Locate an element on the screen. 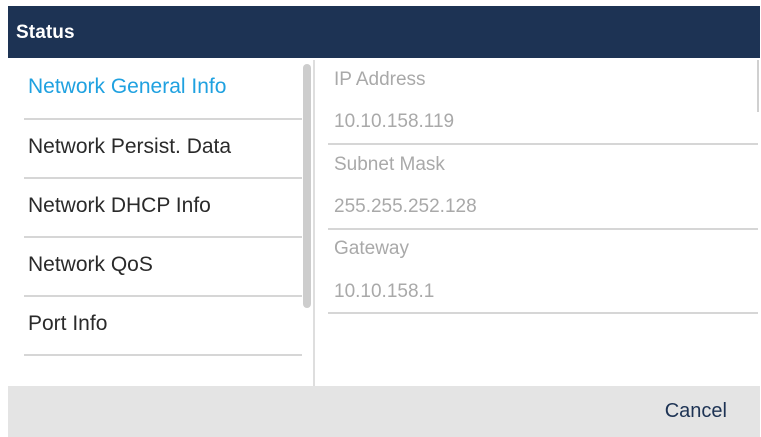  menu-item-port-info: Port Info is located at coordinates (158, 324).